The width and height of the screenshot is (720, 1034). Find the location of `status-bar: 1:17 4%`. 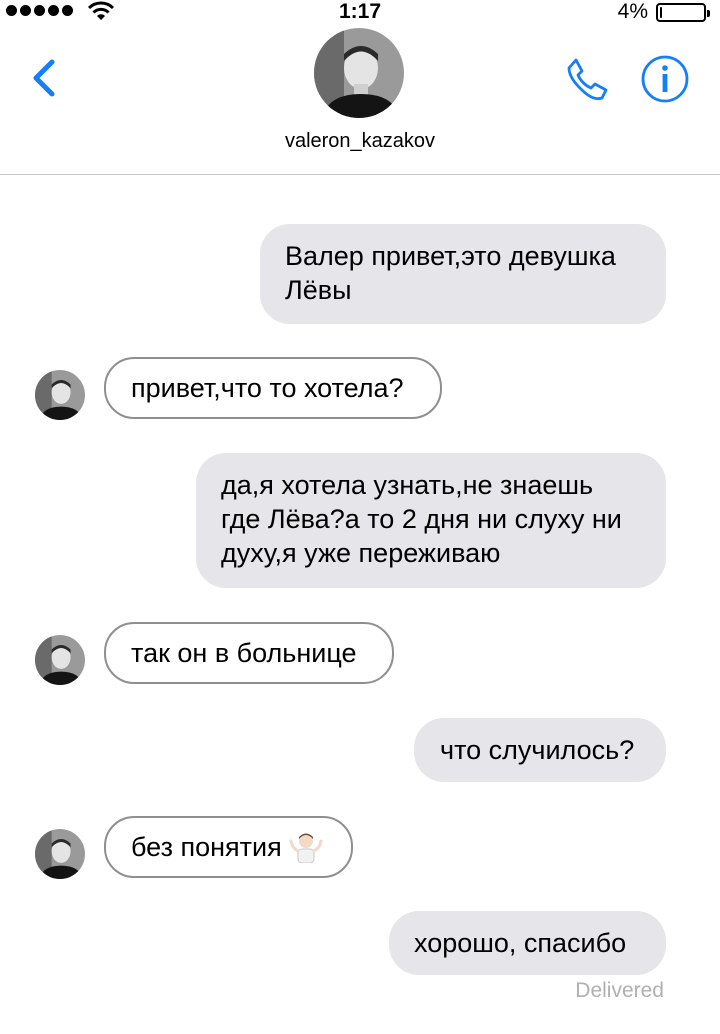

status-bar: 1:17 4% is located at coordinates (360, 12).